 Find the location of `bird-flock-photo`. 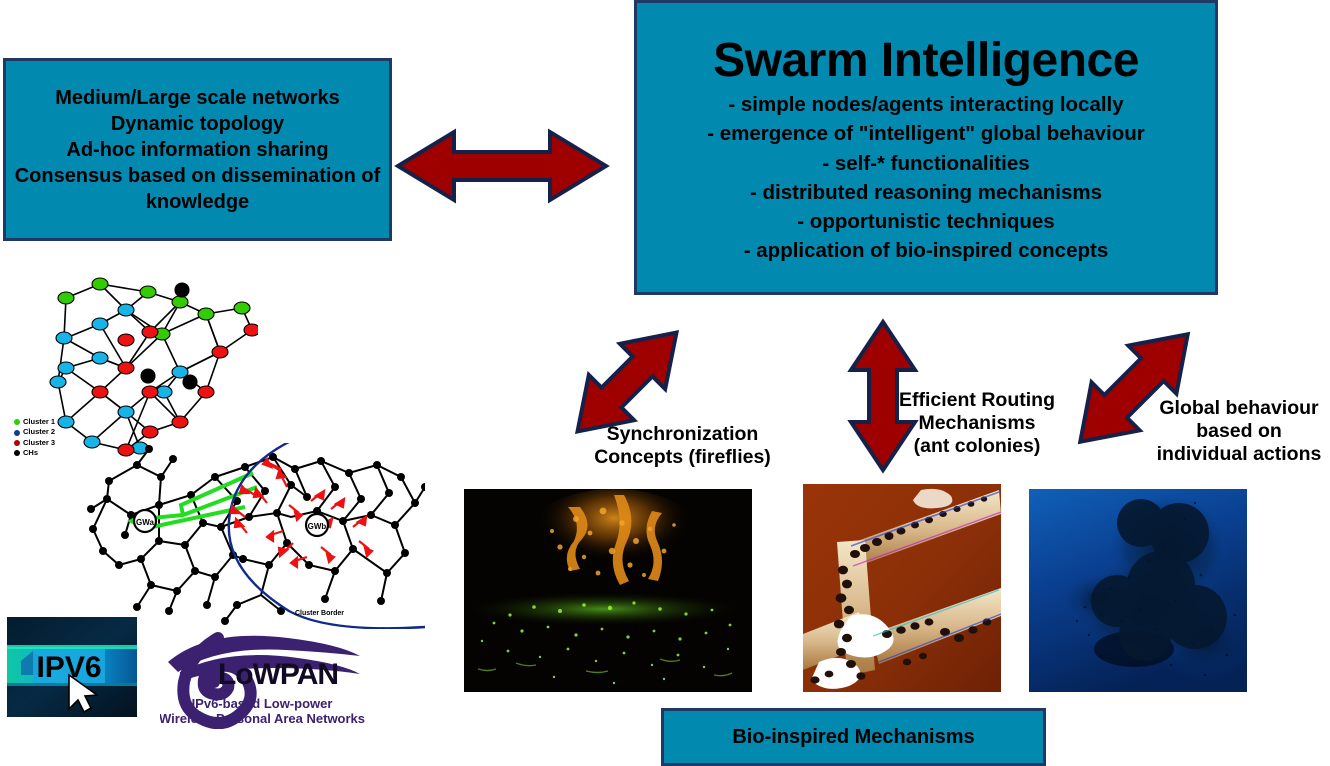

bird-flock-photo is located at coordinates (1138, 590).